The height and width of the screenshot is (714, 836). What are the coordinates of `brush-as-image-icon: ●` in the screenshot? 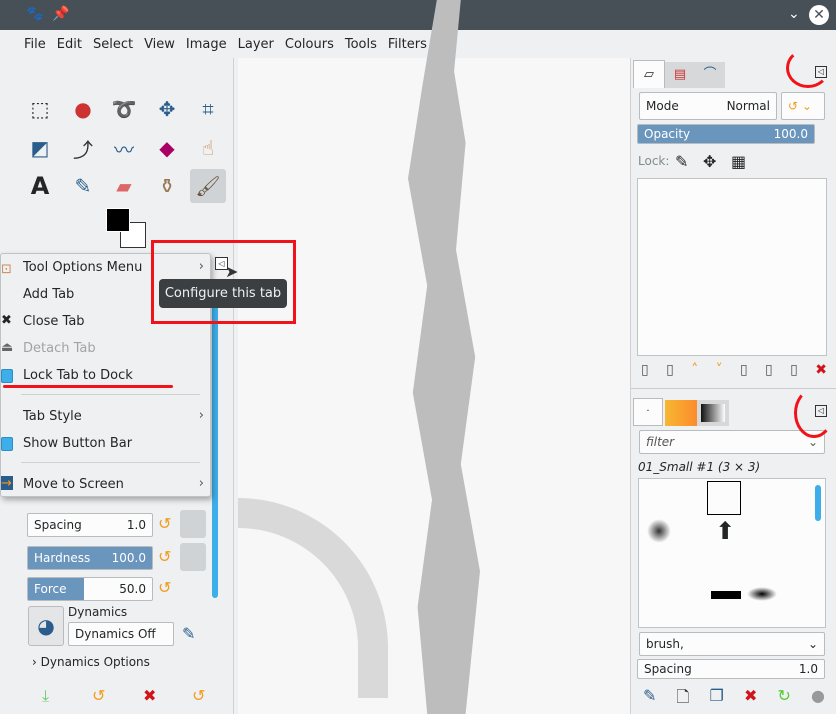 It's located at (818, 699).